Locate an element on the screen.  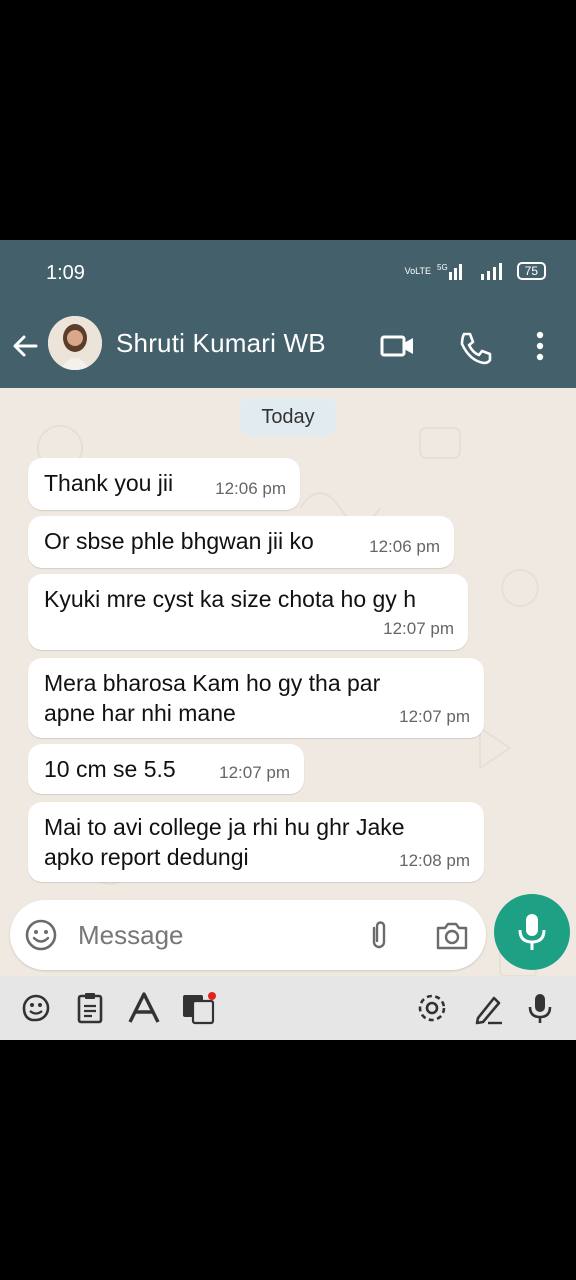
video-call-icon is located at coordinates (398, 346).